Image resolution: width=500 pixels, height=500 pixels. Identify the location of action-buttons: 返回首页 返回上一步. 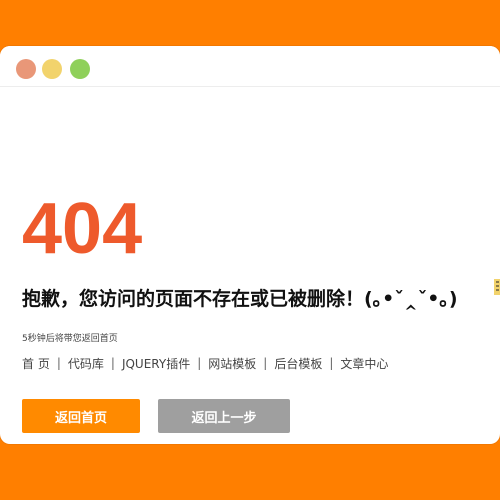
(156, 416).